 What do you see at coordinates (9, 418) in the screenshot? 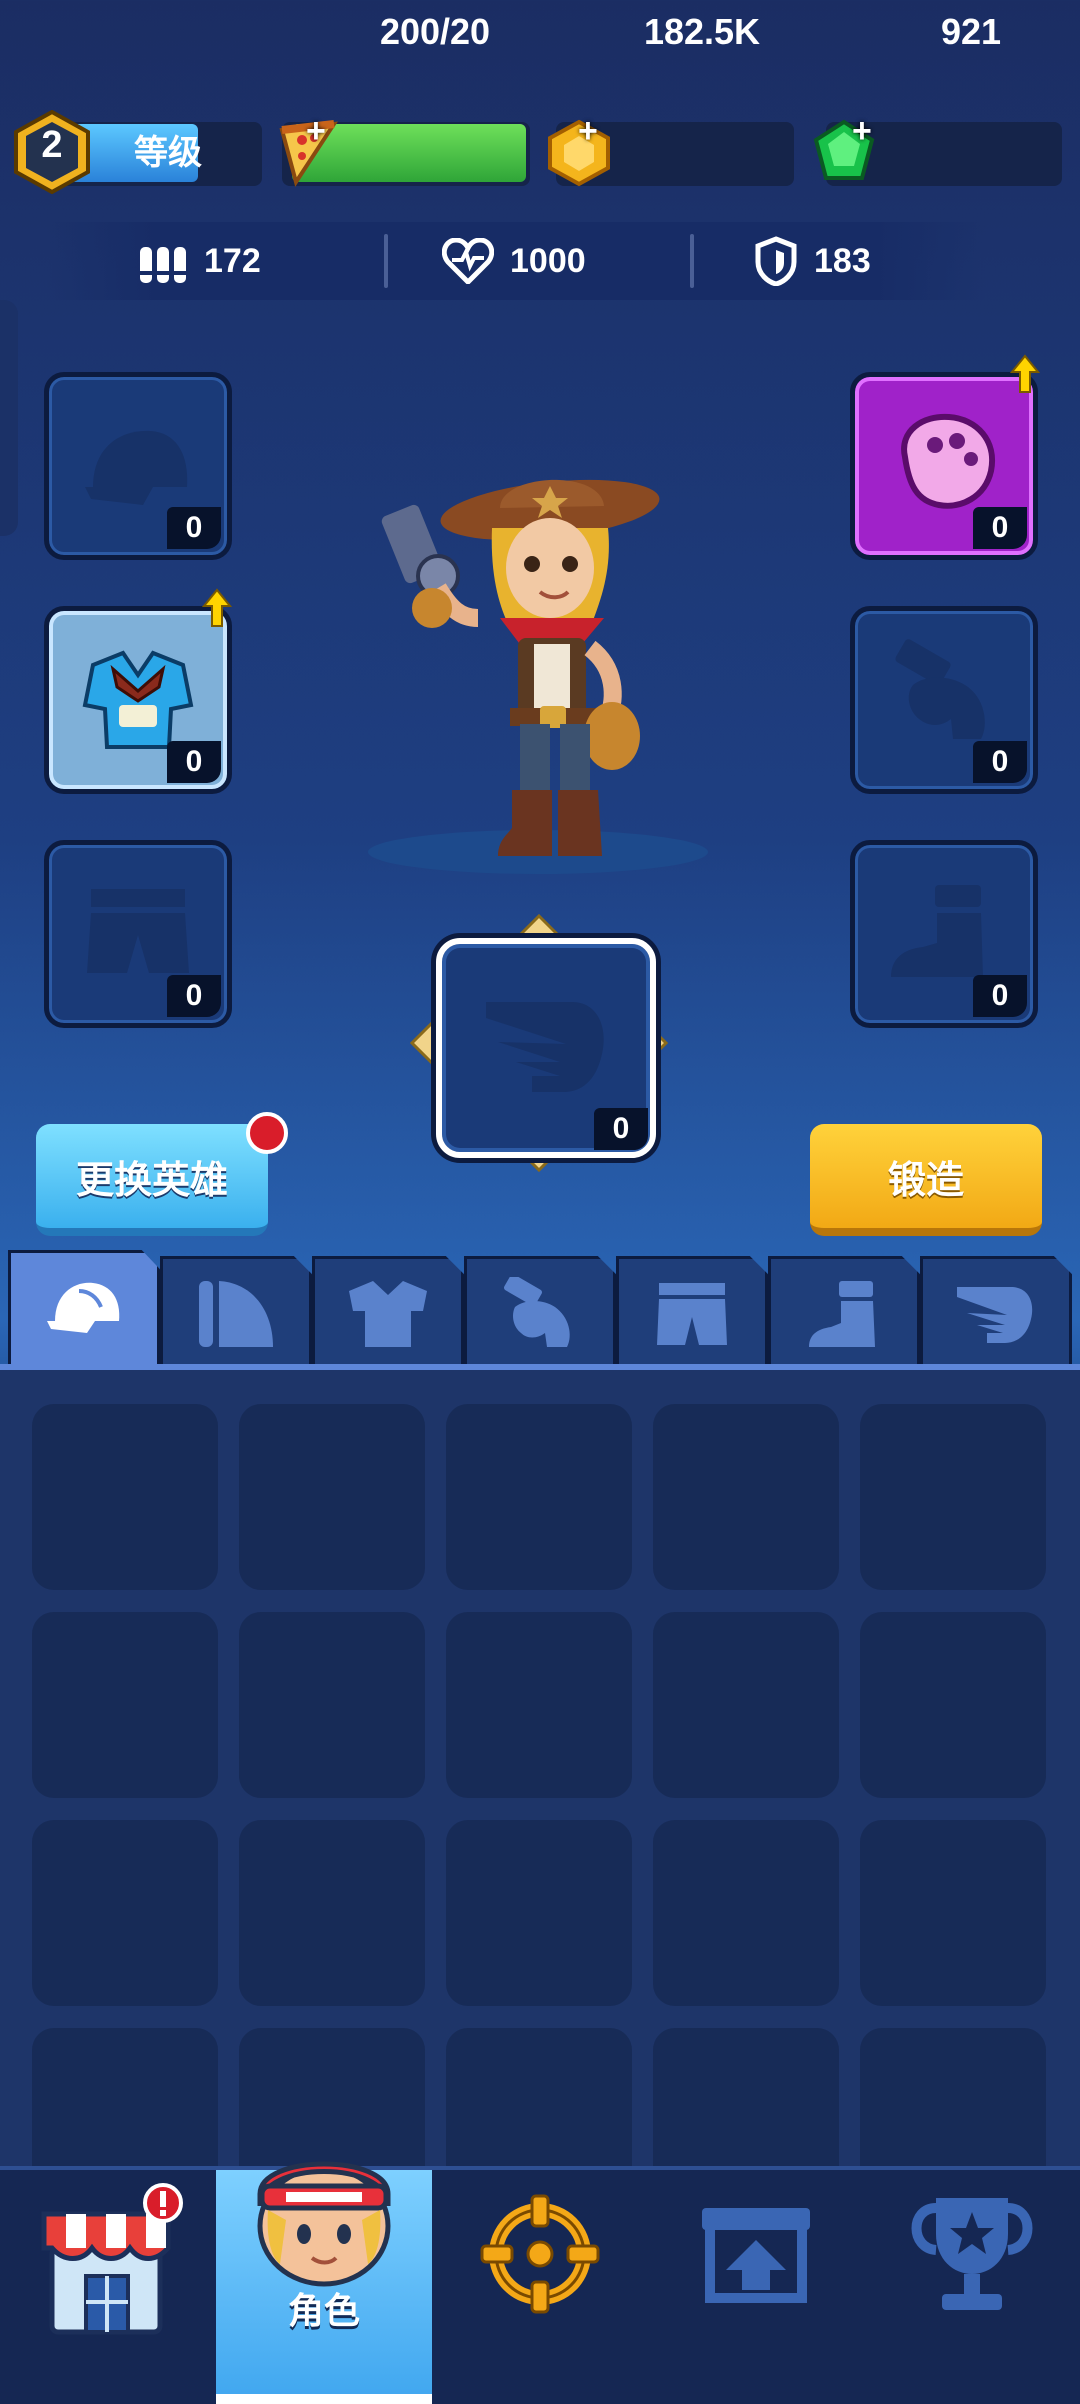
I see `side-drawer-handle` at bounding box center [9, 418].